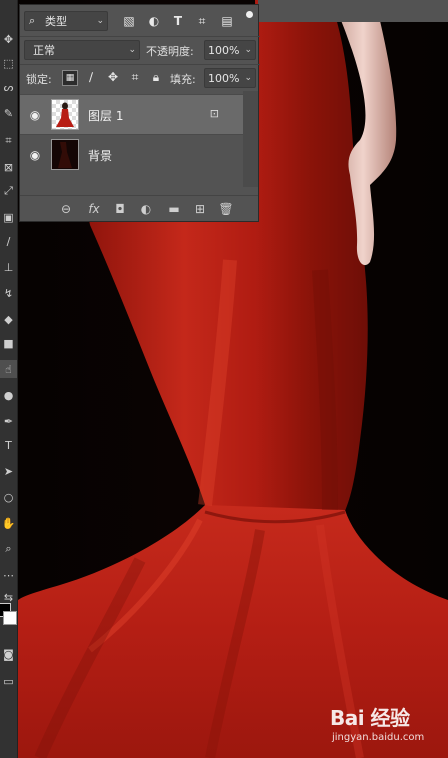 This screenshot has height=758, width=448. Describe the element at coordinates (105, 115) in the screenshot. I see `layer-name: 图层 1` at that location.